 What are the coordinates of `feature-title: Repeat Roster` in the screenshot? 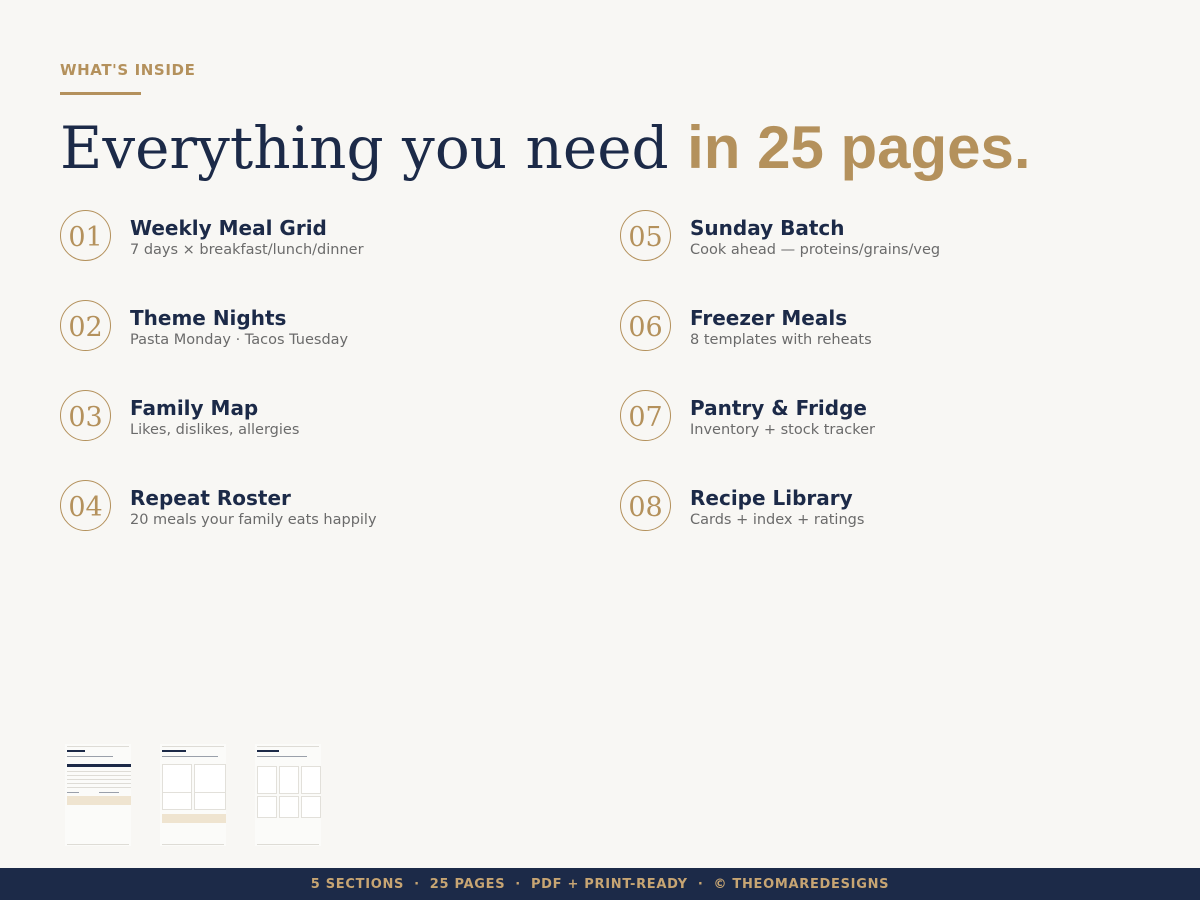 It's located at (210, 498).